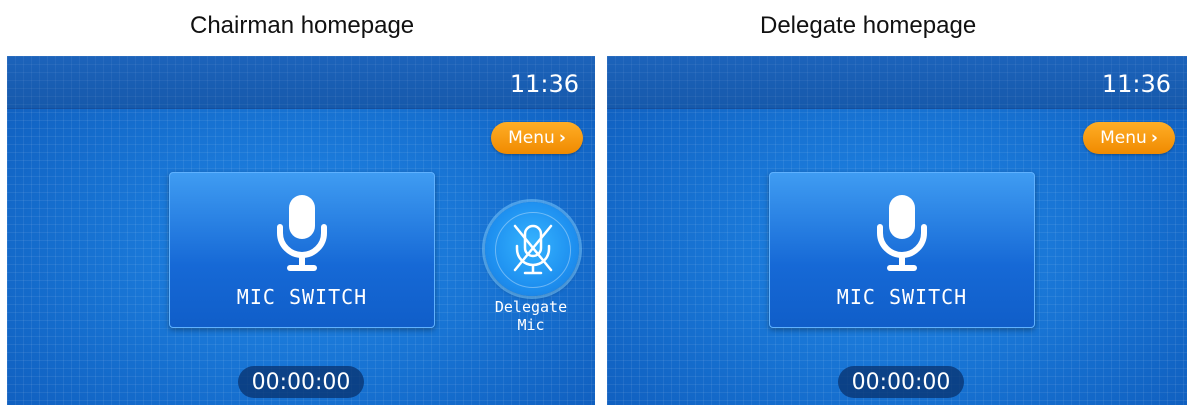 This screenshot has width=1192, height=405. I want to click on delegate-mic-label-line2: Mic, so click(531, 325).